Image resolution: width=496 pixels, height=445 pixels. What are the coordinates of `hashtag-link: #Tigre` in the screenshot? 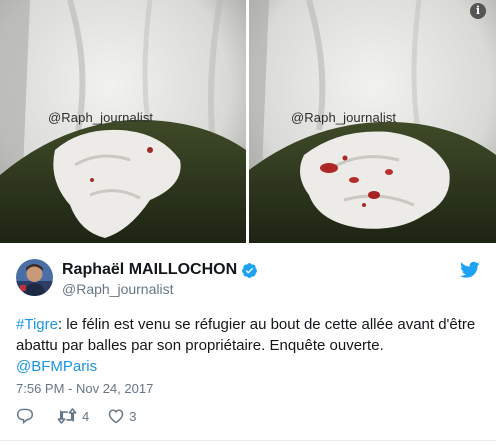 It's located at (37, 324).